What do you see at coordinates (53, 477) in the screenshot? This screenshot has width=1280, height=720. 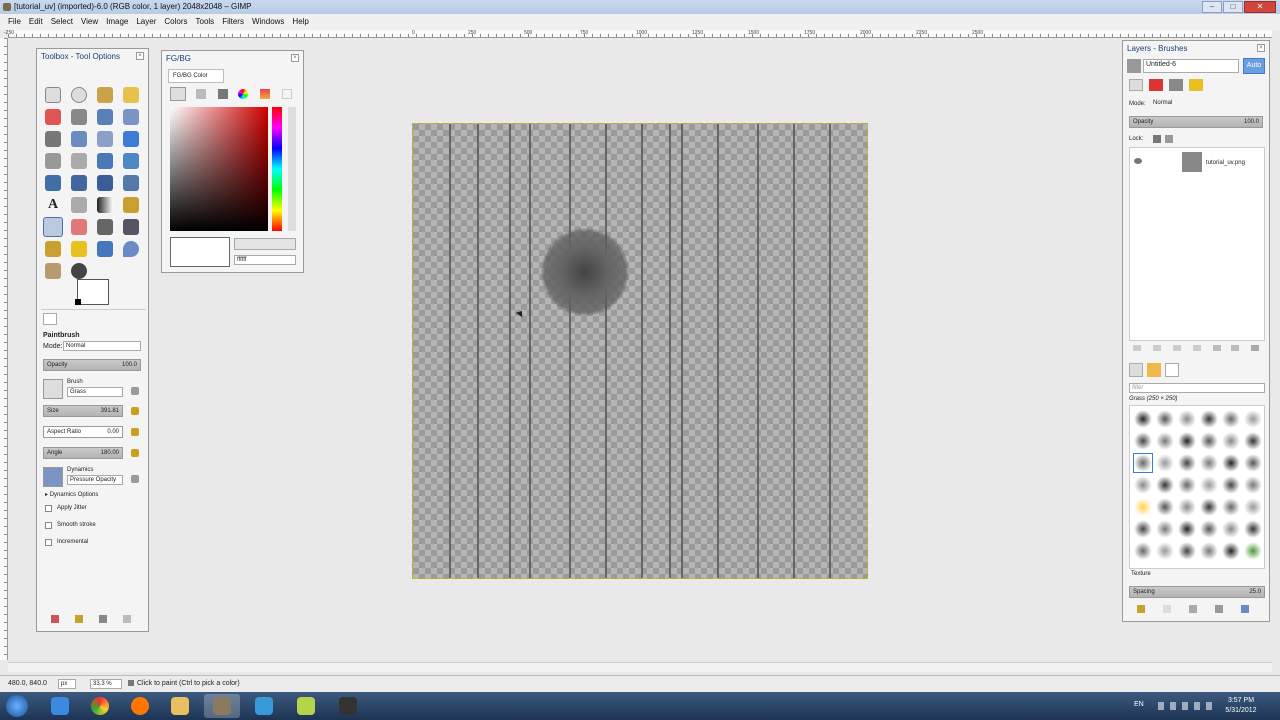 I see `dynamics-preview` at bounding box center [53, 477].